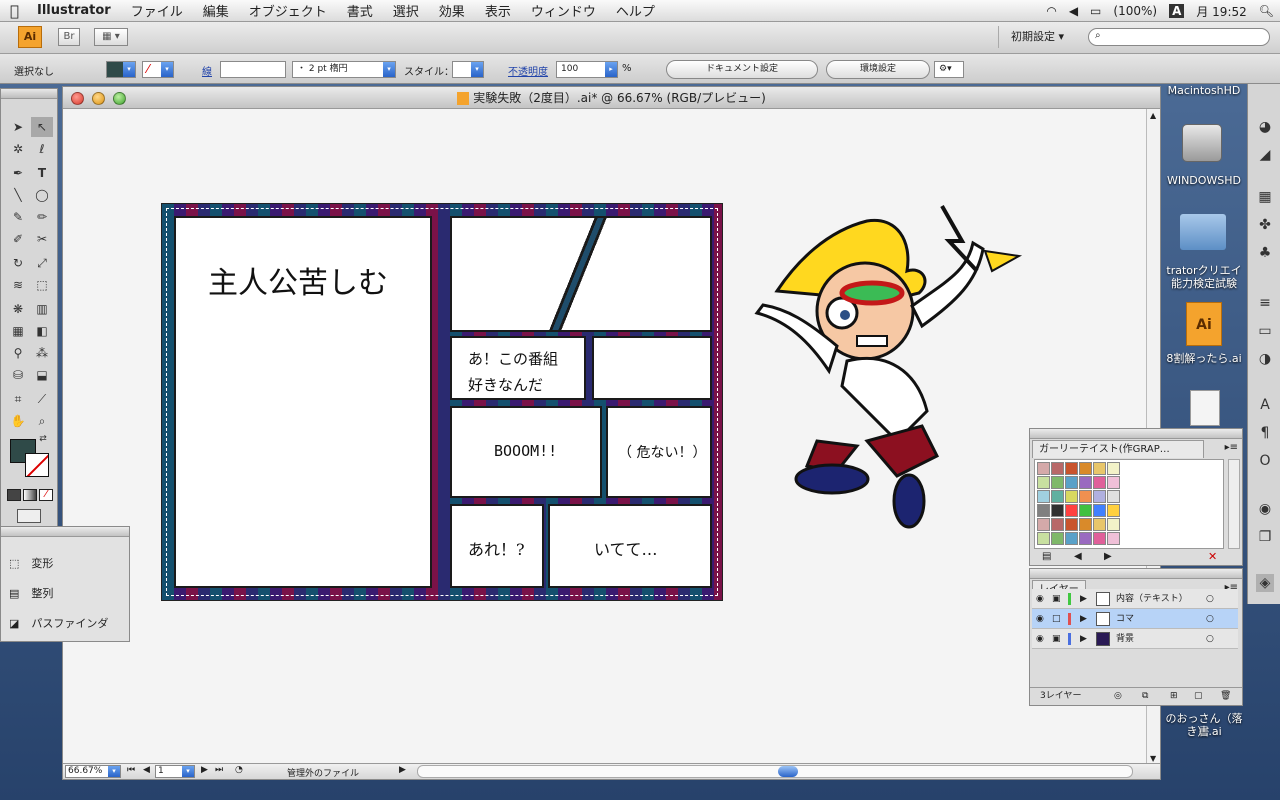 This screenshot has width=1280, height=800. What do you see at coordinates (1265, 461) in the screenshot?
I see `opentype-icon: O` at bounding box center [1265, 461].